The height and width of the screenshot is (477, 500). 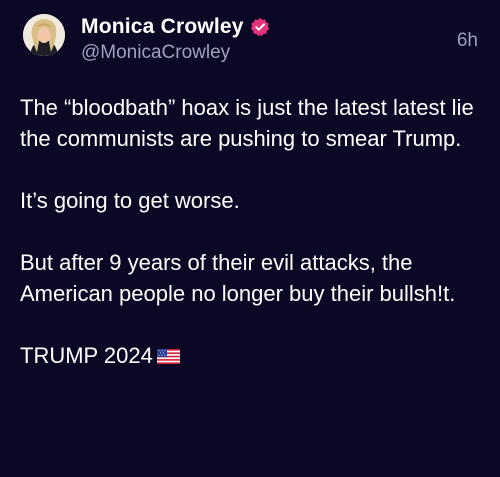 What do you see at coordinates (155, 53) in the screenshot?
I see `author-handle: @MonicaCrowley` at bounding box center [155, 53].